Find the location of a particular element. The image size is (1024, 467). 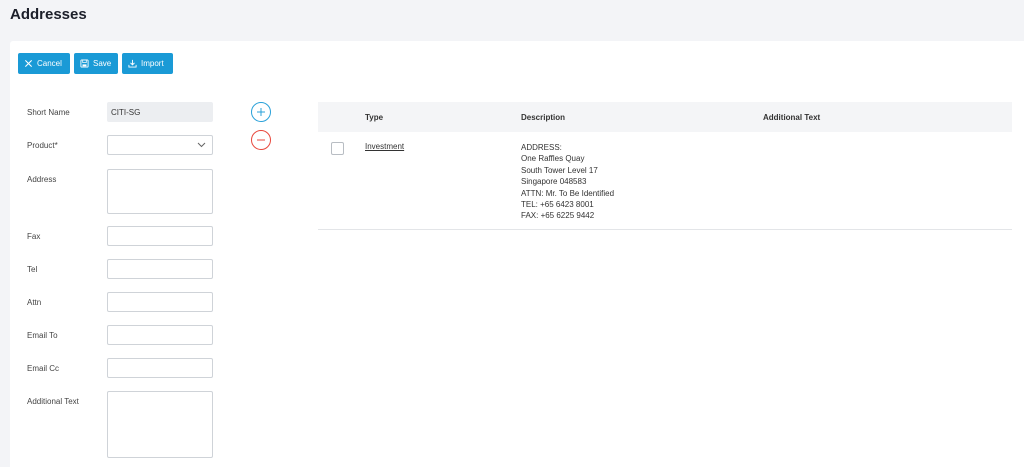

plus-circle-icon is located at coordinates (261, 112).